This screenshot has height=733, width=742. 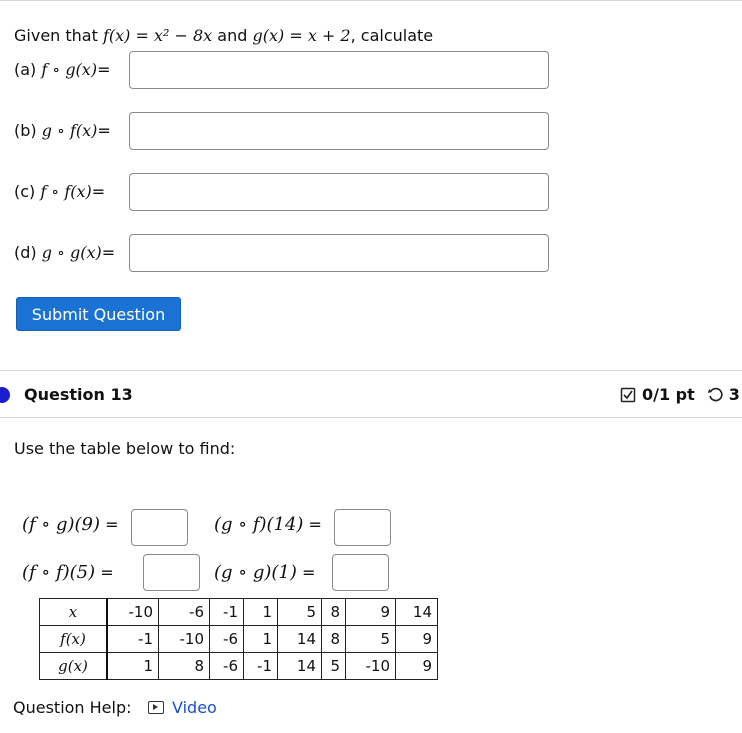 What do you see at coordinates (72, 707) in the screenshot?
I see `question-help-label: Question Help:` at bounding box center [72, 707].